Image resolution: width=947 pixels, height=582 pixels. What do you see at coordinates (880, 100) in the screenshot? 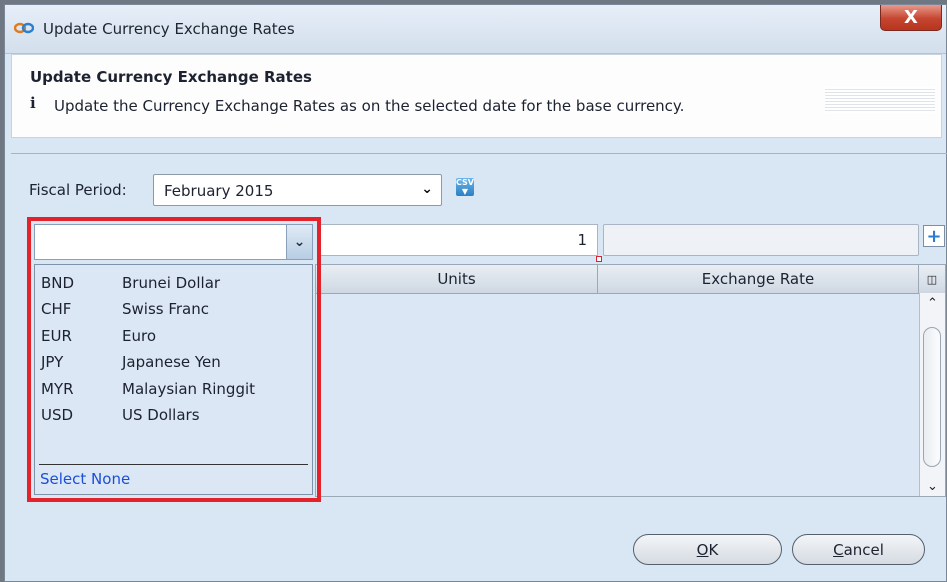
I see `header-decoration` at bounding box center [880, 100].